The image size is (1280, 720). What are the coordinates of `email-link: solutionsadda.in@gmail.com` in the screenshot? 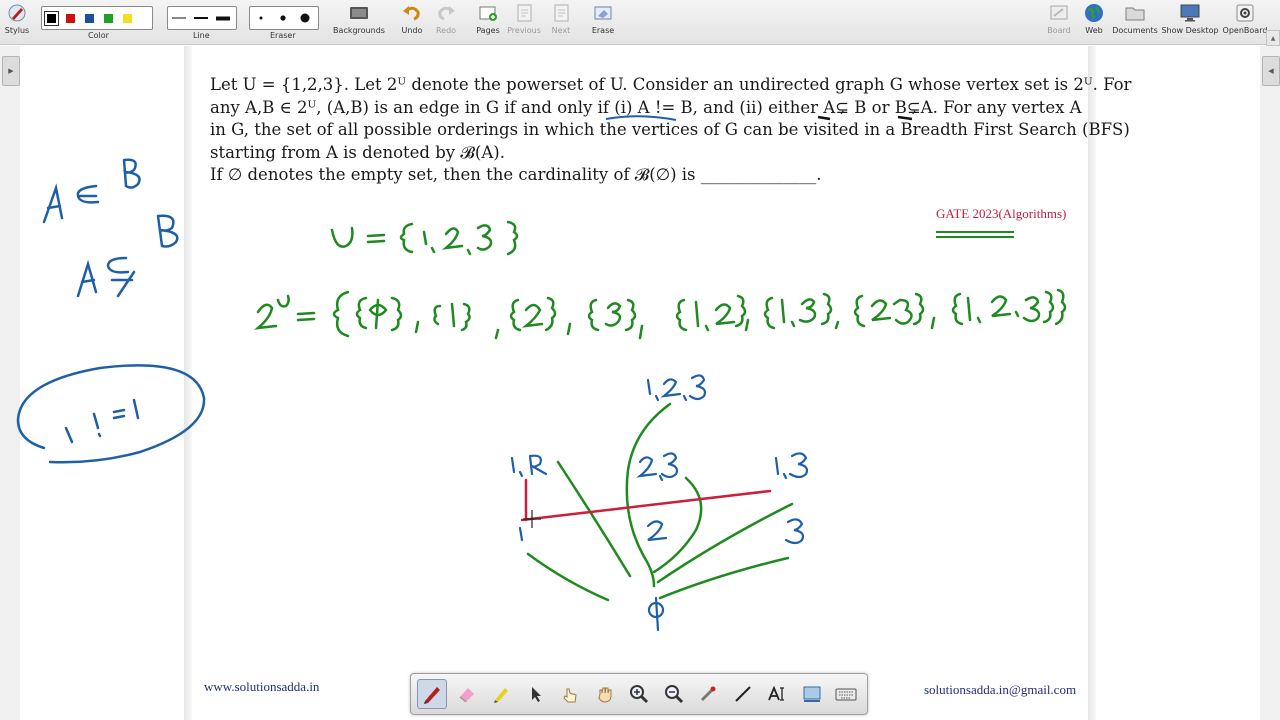 It's located at (1000, 690).